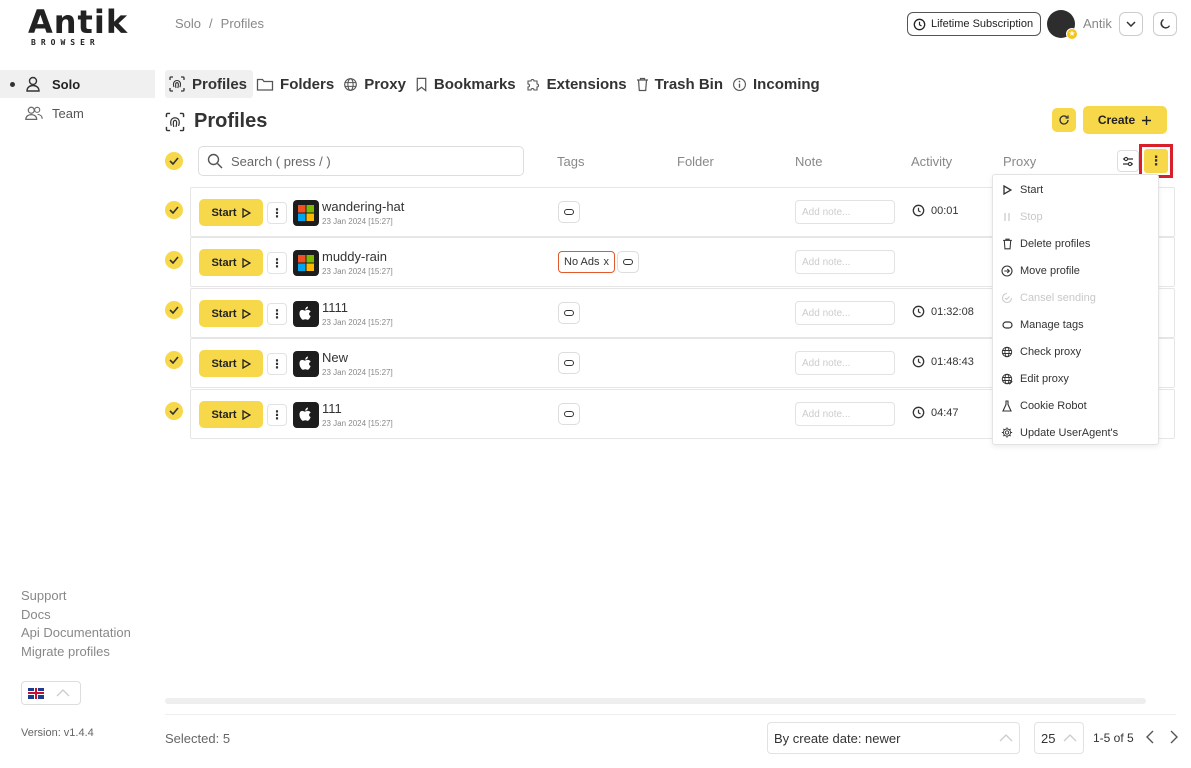 The width and height of the screenshot is (1191, 768). I want to click on menu-item-manage-tags: Manage tags, so click(1075, 324).